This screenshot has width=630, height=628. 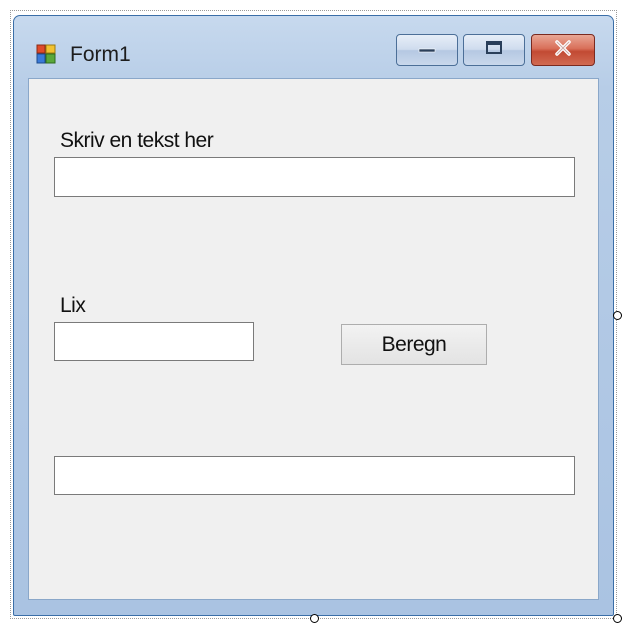 I want to click on title-bar: Form1, so click(x=313, y=47).